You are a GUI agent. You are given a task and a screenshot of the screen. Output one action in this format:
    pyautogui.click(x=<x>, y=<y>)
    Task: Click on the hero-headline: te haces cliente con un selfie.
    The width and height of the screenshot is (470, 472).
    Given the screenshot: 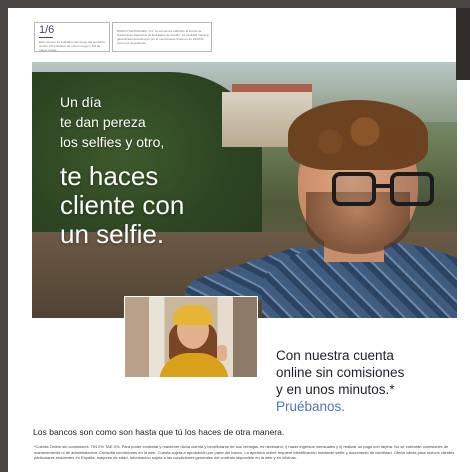 What is the action you would take?
    pyautogui.click(x=122, y=205)
    